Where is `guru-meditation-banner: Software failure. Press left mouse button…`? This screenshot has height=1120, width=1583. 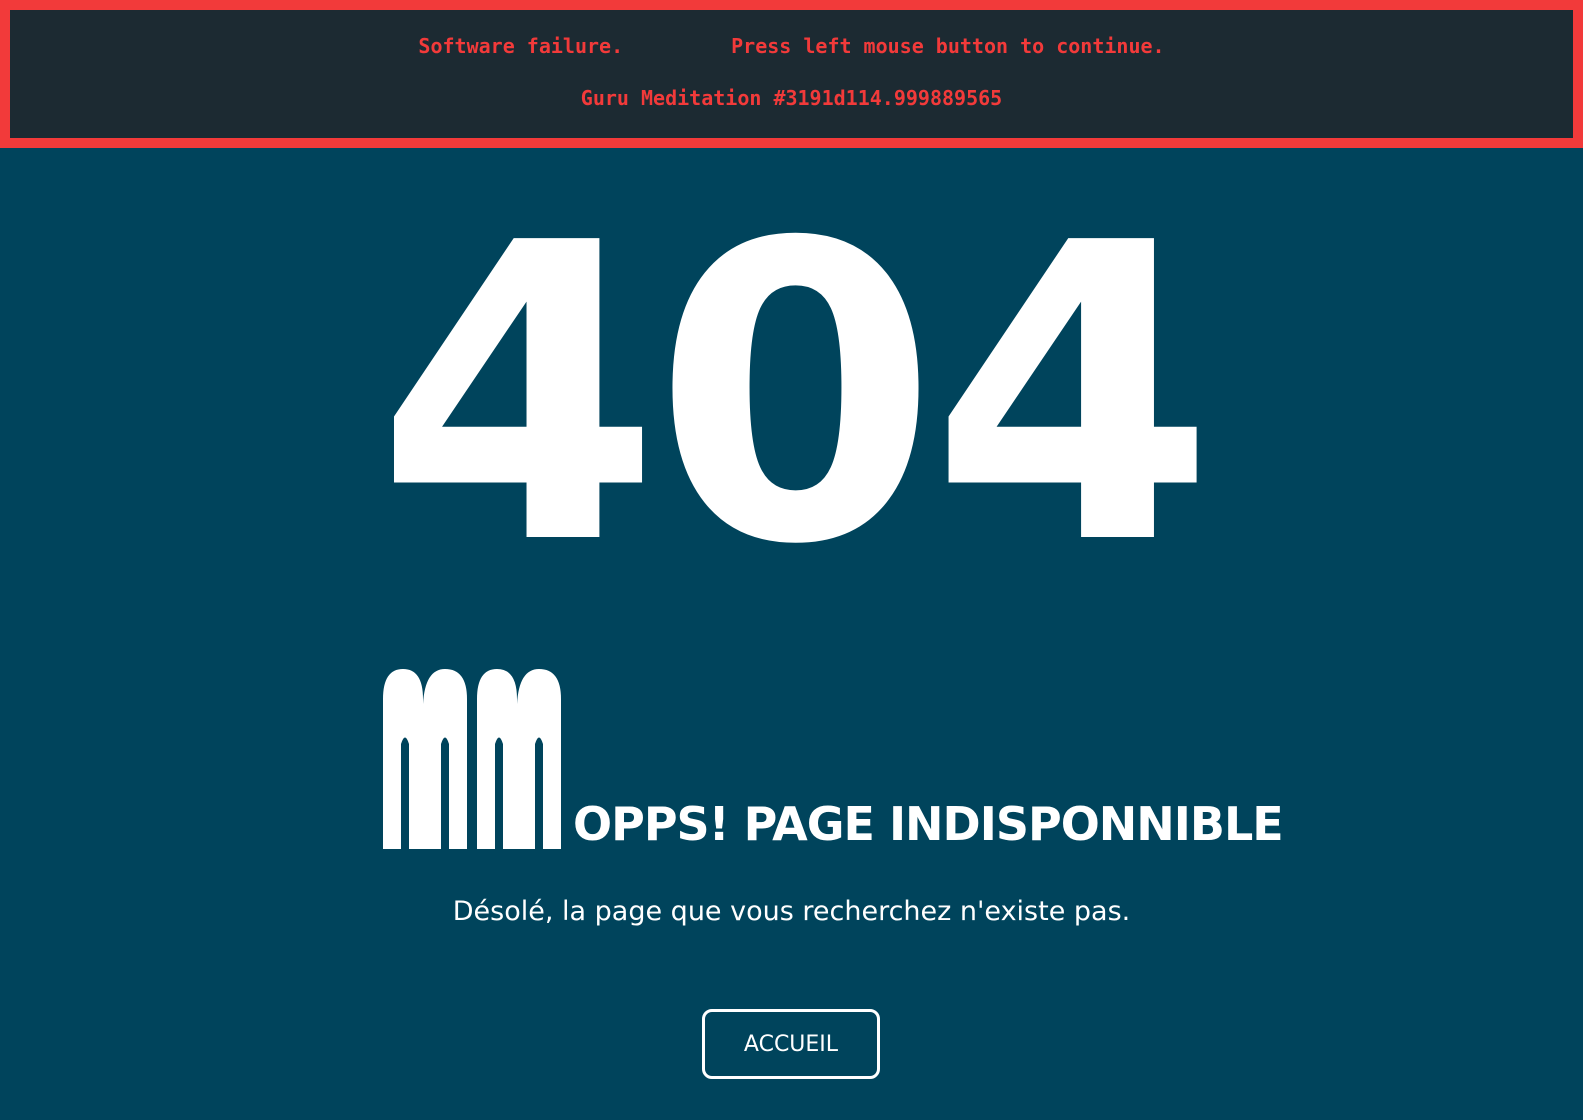
guru-meditation-banner: Software failure. Press left mouse button… is located at coordinates (791, 74).